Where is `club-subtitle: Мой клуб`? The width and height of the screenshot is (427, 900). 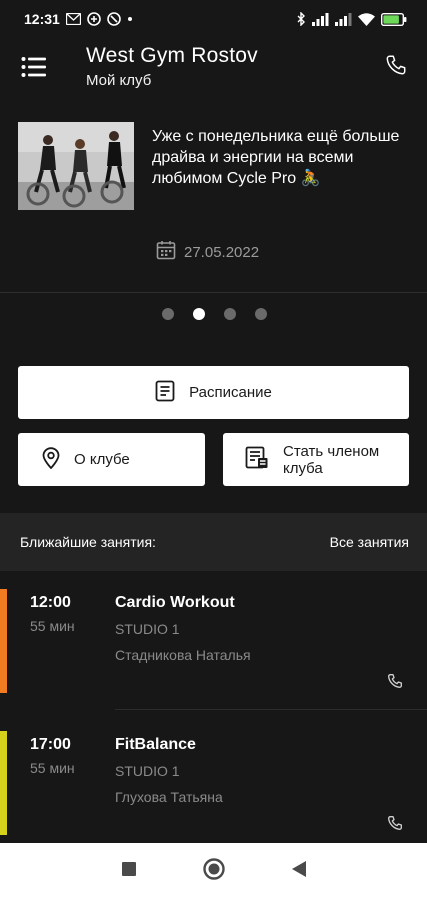
club-subtitle: Мой клуб is located at coordinates (119, 80).